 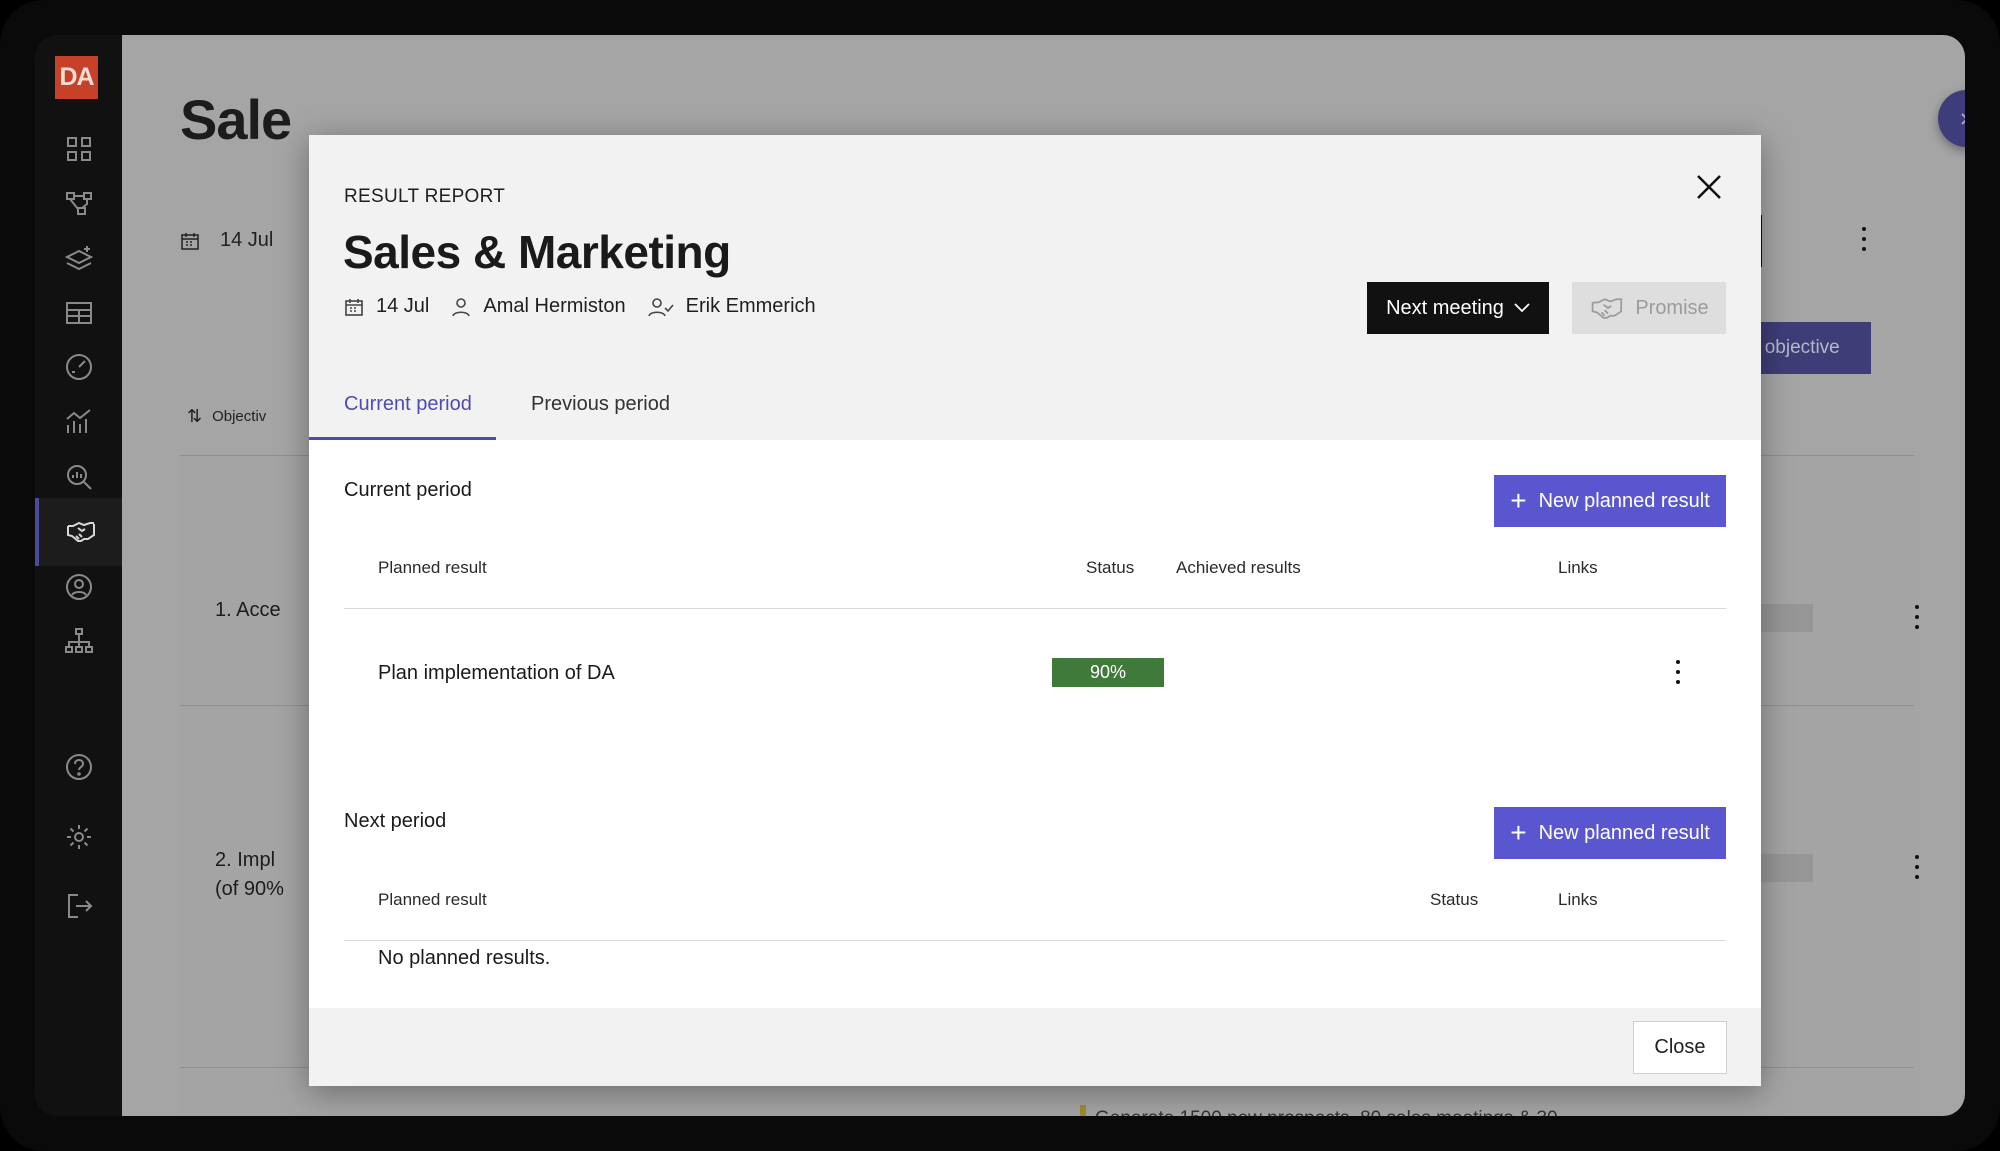 I want to click on tab-previous-period: Previous period, so click(x=600, y=404).